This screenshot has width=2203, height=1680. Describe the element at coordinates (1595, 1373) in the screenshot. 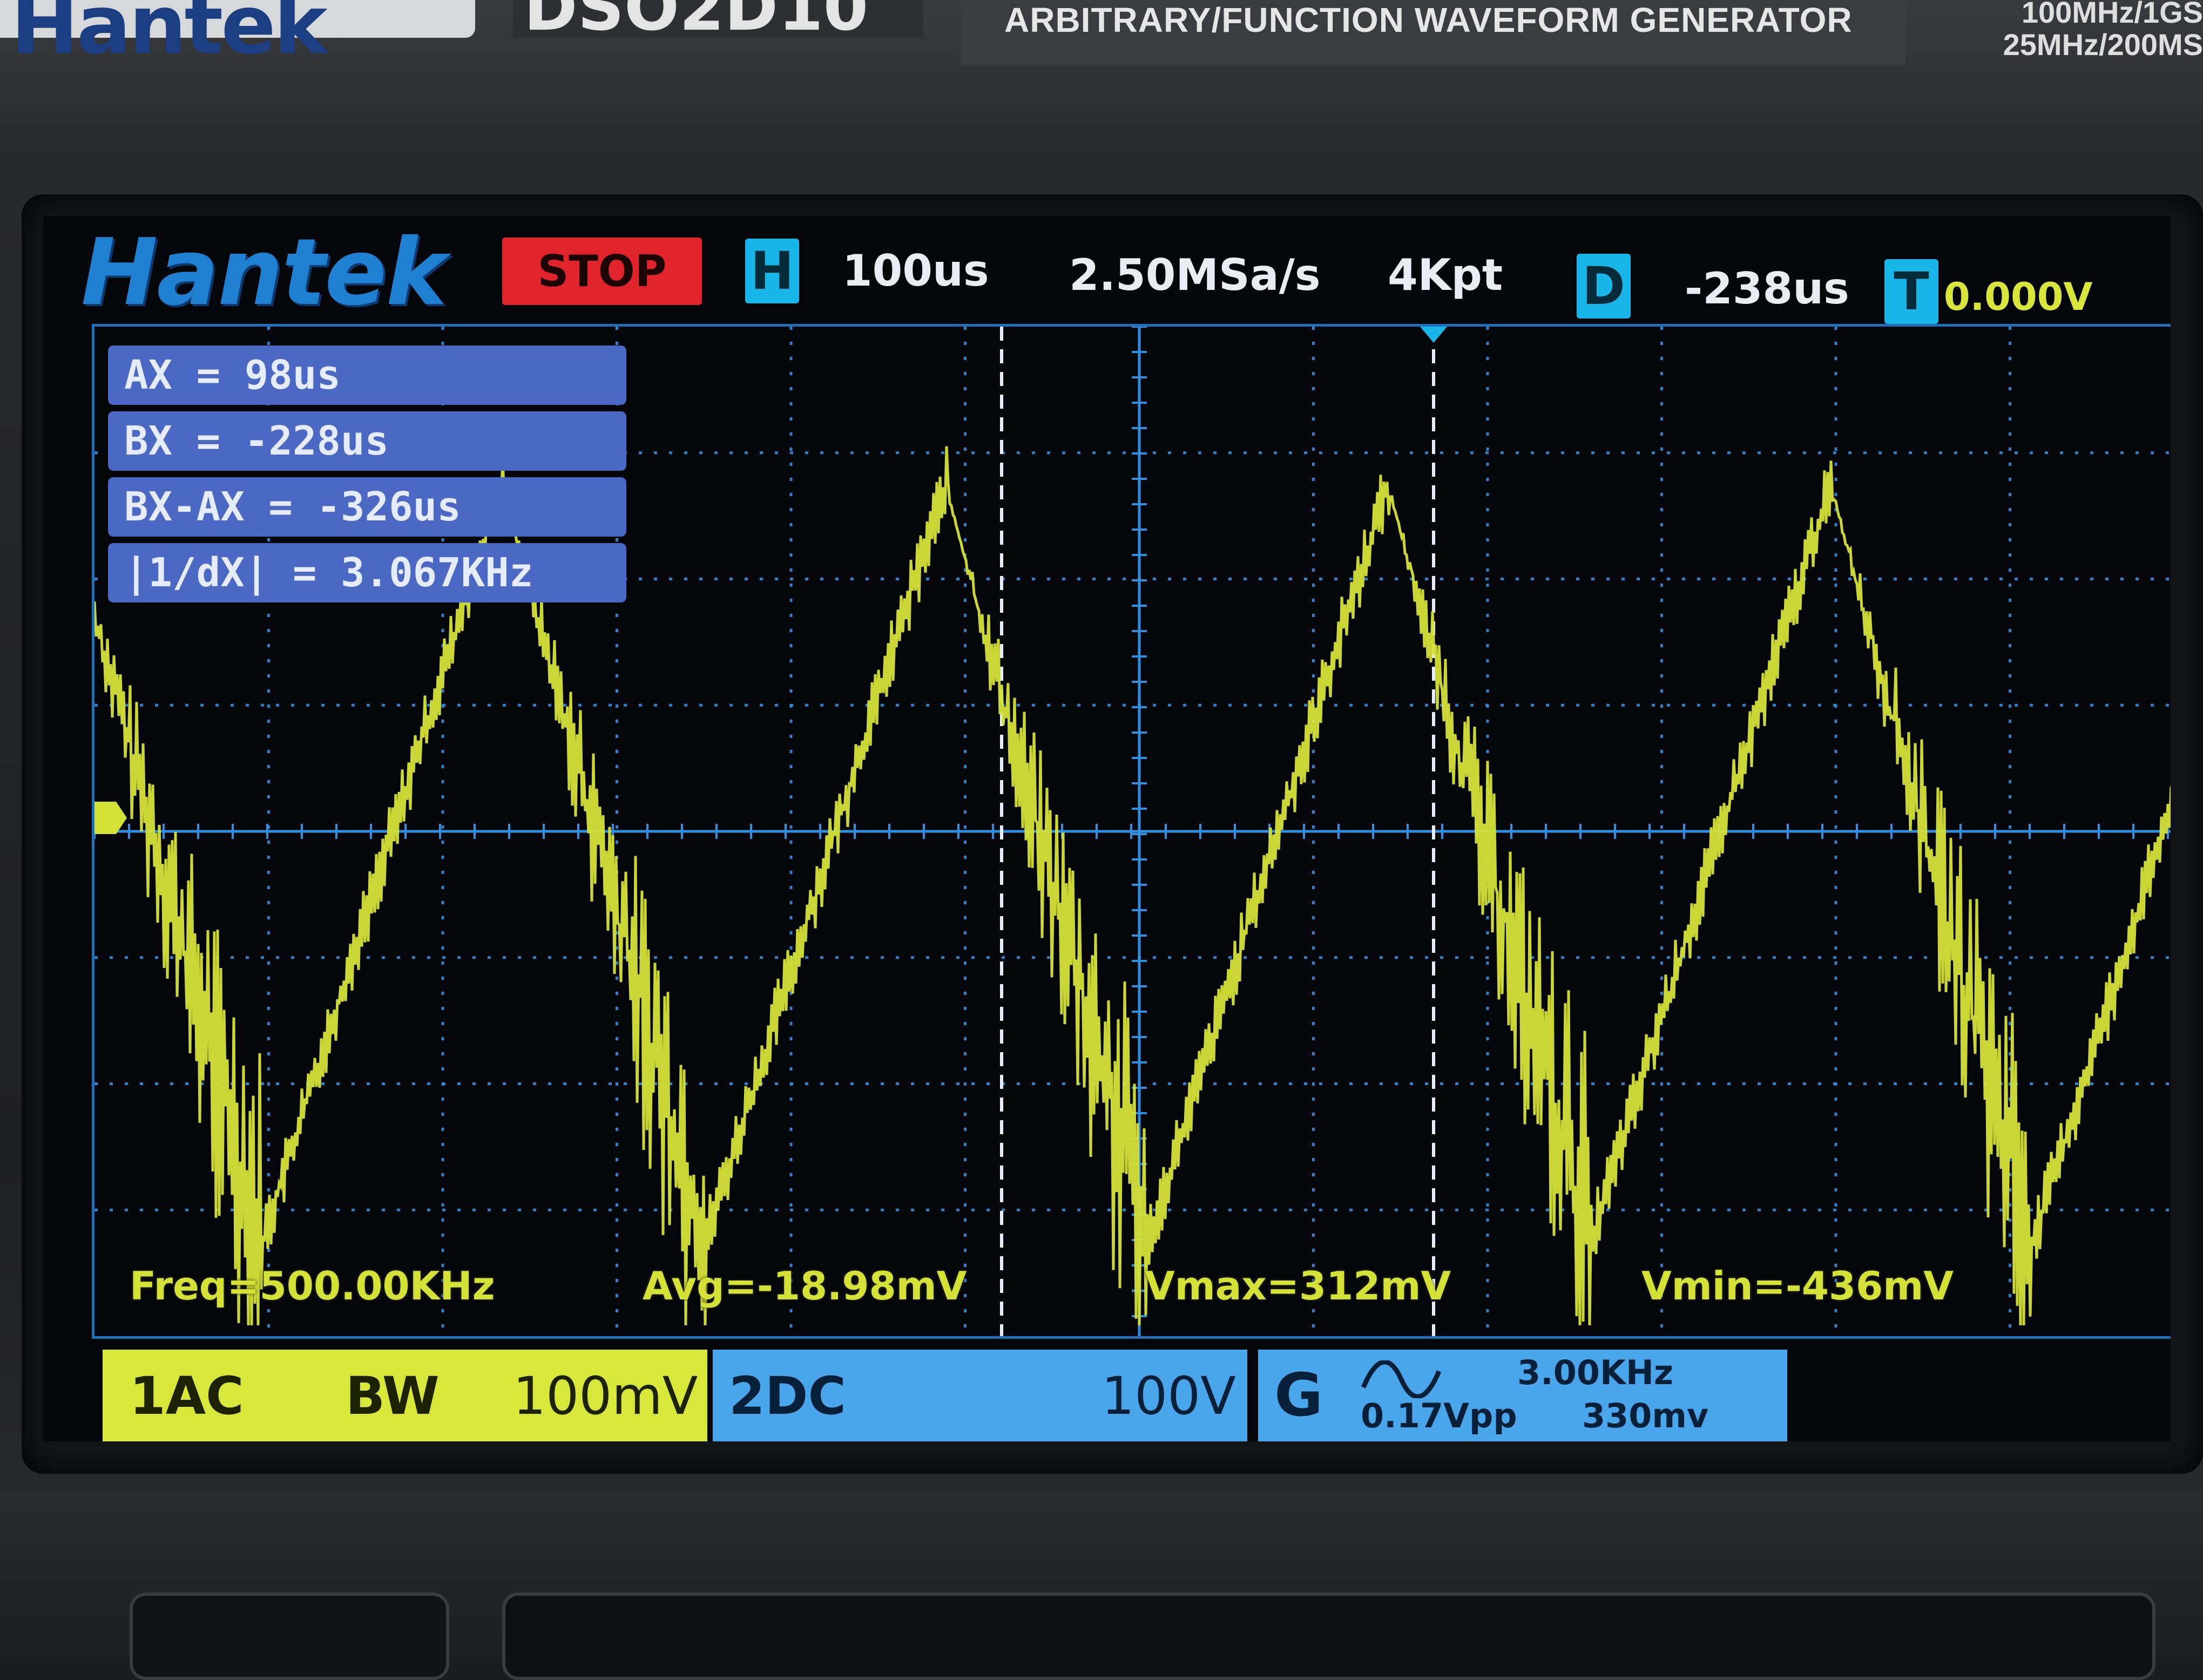

I see `generator-frequency: 3.00KHz` at that location.